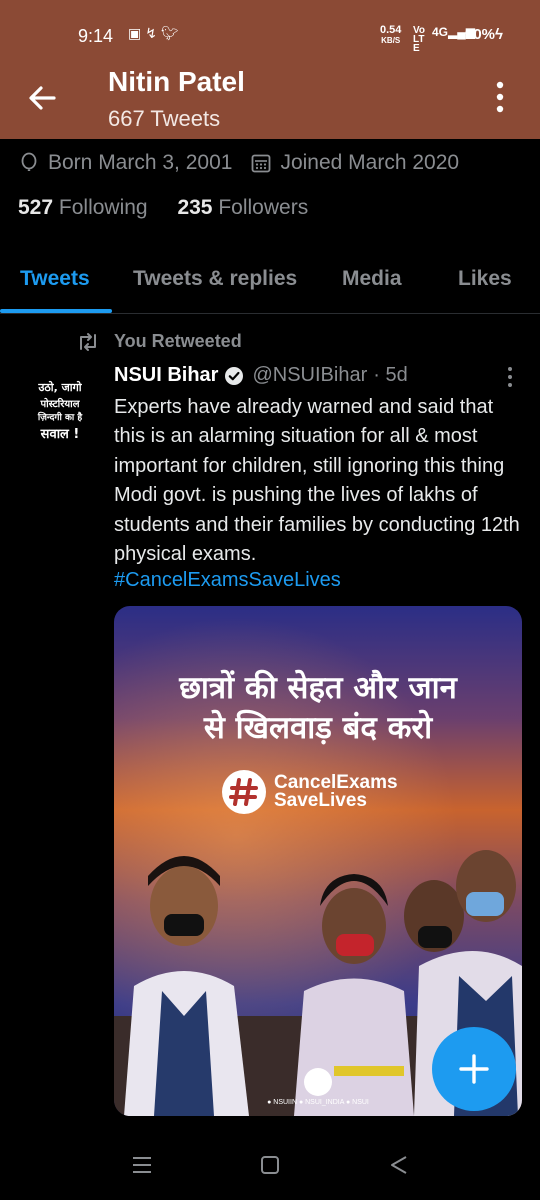 This screenshot has height=1200, width=540. Describe the element at coordinates (176, 81) in the screenshot. I see `profile-name: Nitin Patel` at that location.